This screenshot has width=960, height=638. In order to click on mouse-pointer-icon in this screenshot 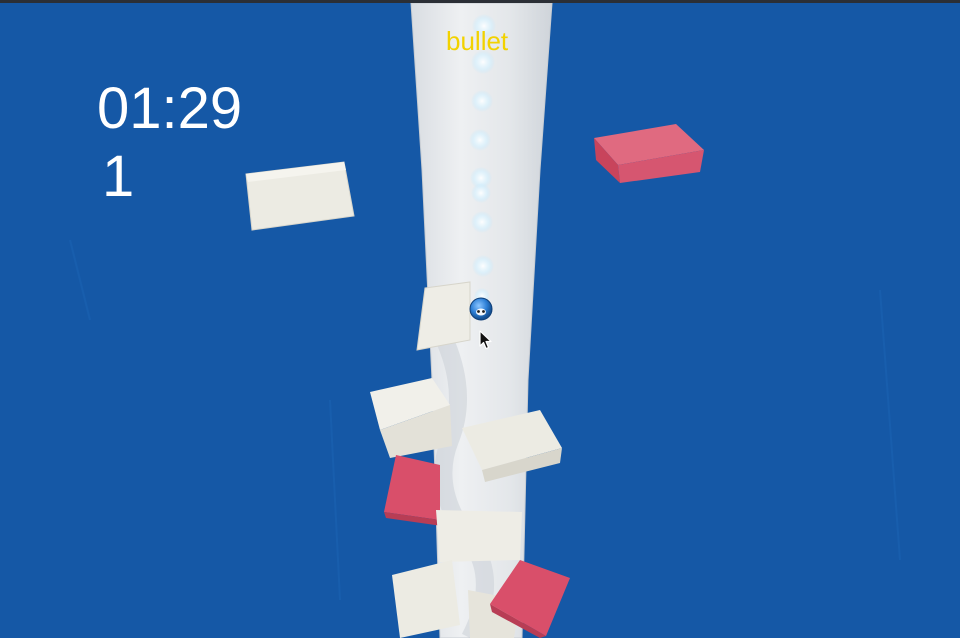, I will do `click(485, 340)`.